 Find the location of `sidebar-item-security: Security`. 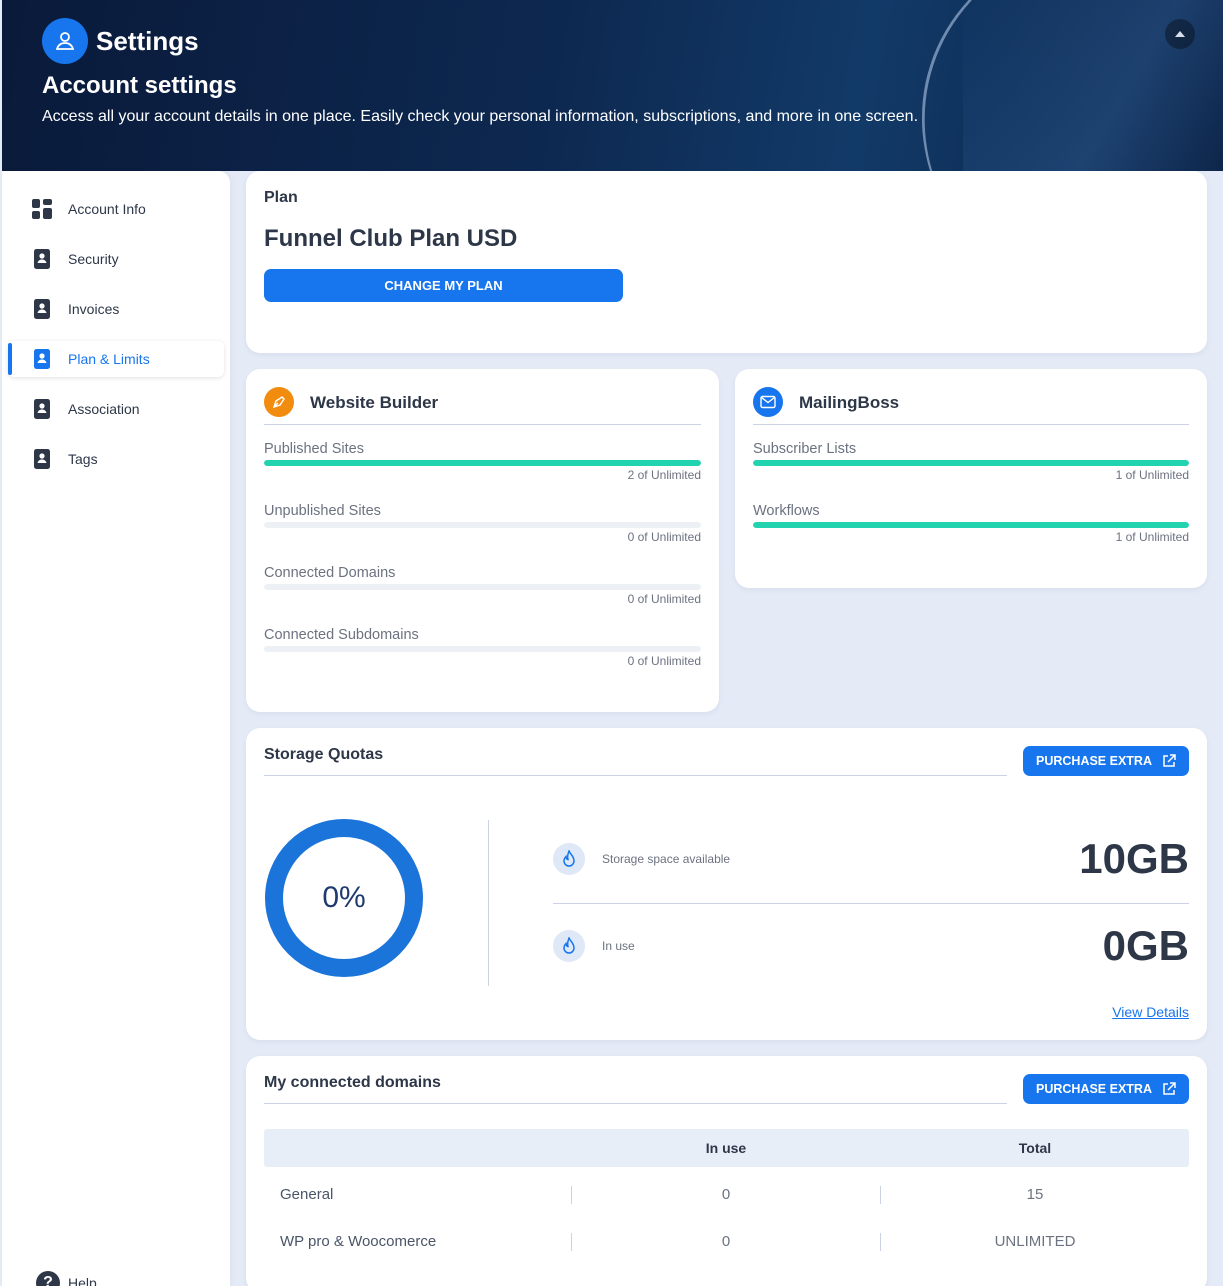

sidebar-item-security: Security is located at coordinates (116, 259).